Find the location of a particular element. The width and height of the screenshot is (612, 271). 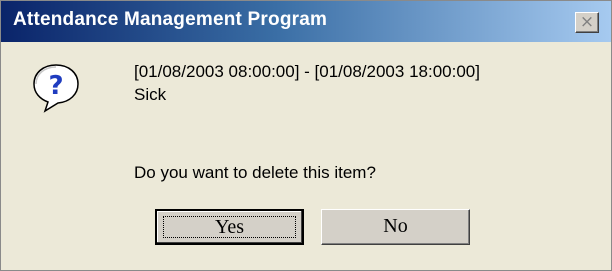

window-title: Attendance Management Program is located at coordinates (170, 19).